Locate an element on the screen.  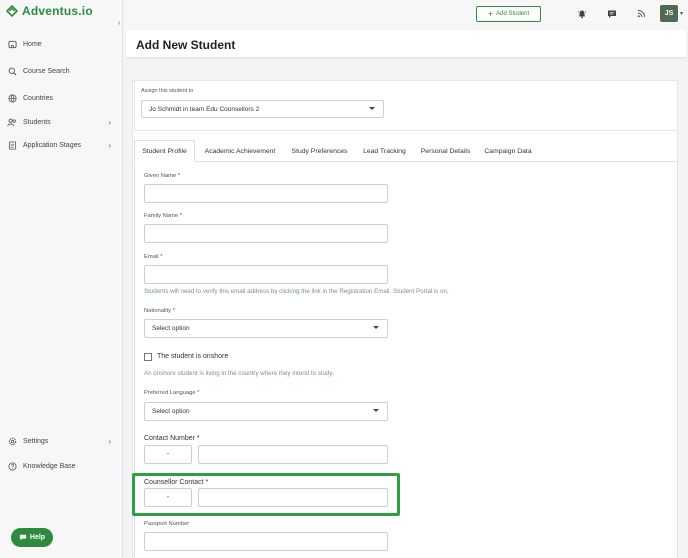
assign-select: Jo Schmidt in team Edu Counsellors 2 is located at coordinates (262, 109).